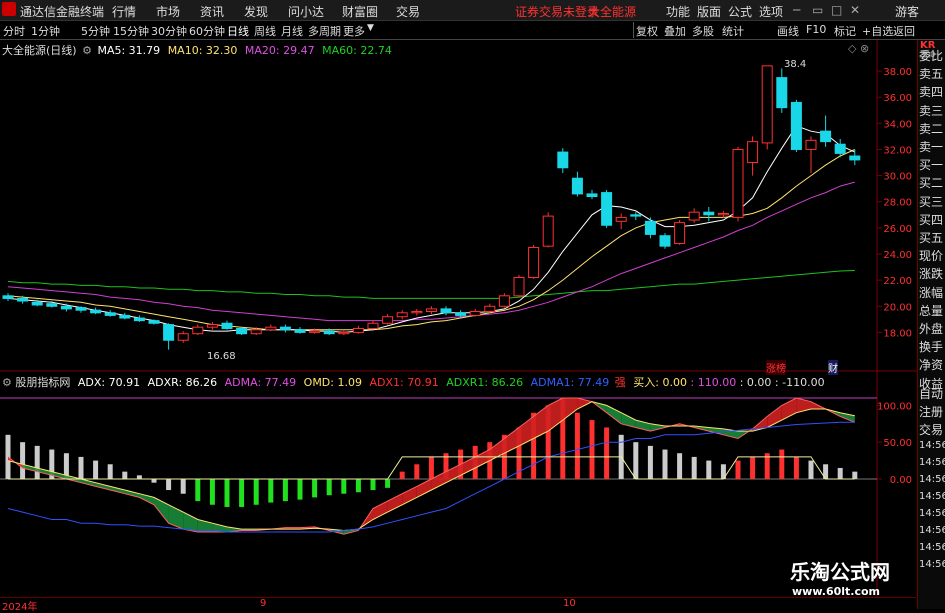 The height and width of the screenshot is (613, 945). What do you see at coordinates (7, 382) in the screenshot?
I see `indicator-gear-icon: ⚙` at bounding box center [7, 382].